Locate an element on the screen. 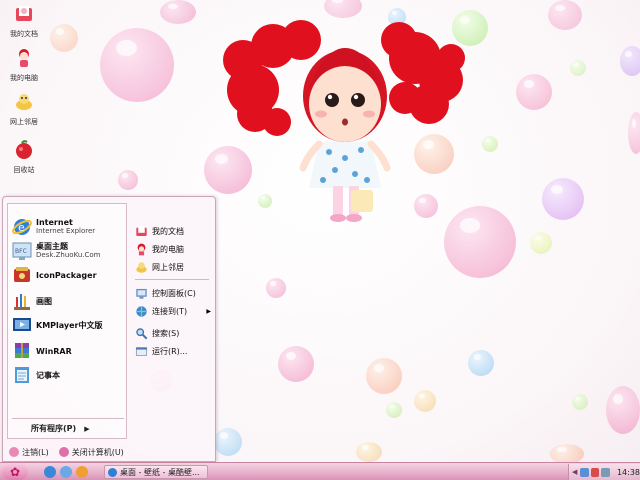  clock: 14:38 is located at coordinates (628, 472).